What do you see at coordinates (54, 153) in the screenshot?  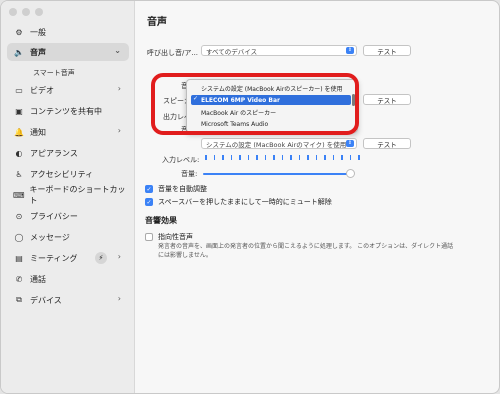 I see `sidebar-item-label: アピアランス` at bounding box center [54, 153].